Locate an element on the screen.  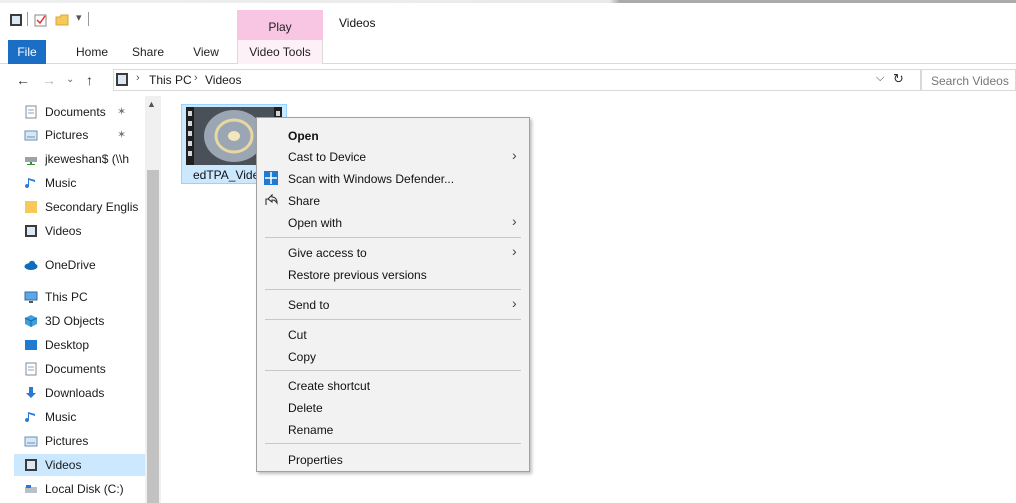
nav-item-secondary-english: Secondary Englis is located at coordinates (79, 207).